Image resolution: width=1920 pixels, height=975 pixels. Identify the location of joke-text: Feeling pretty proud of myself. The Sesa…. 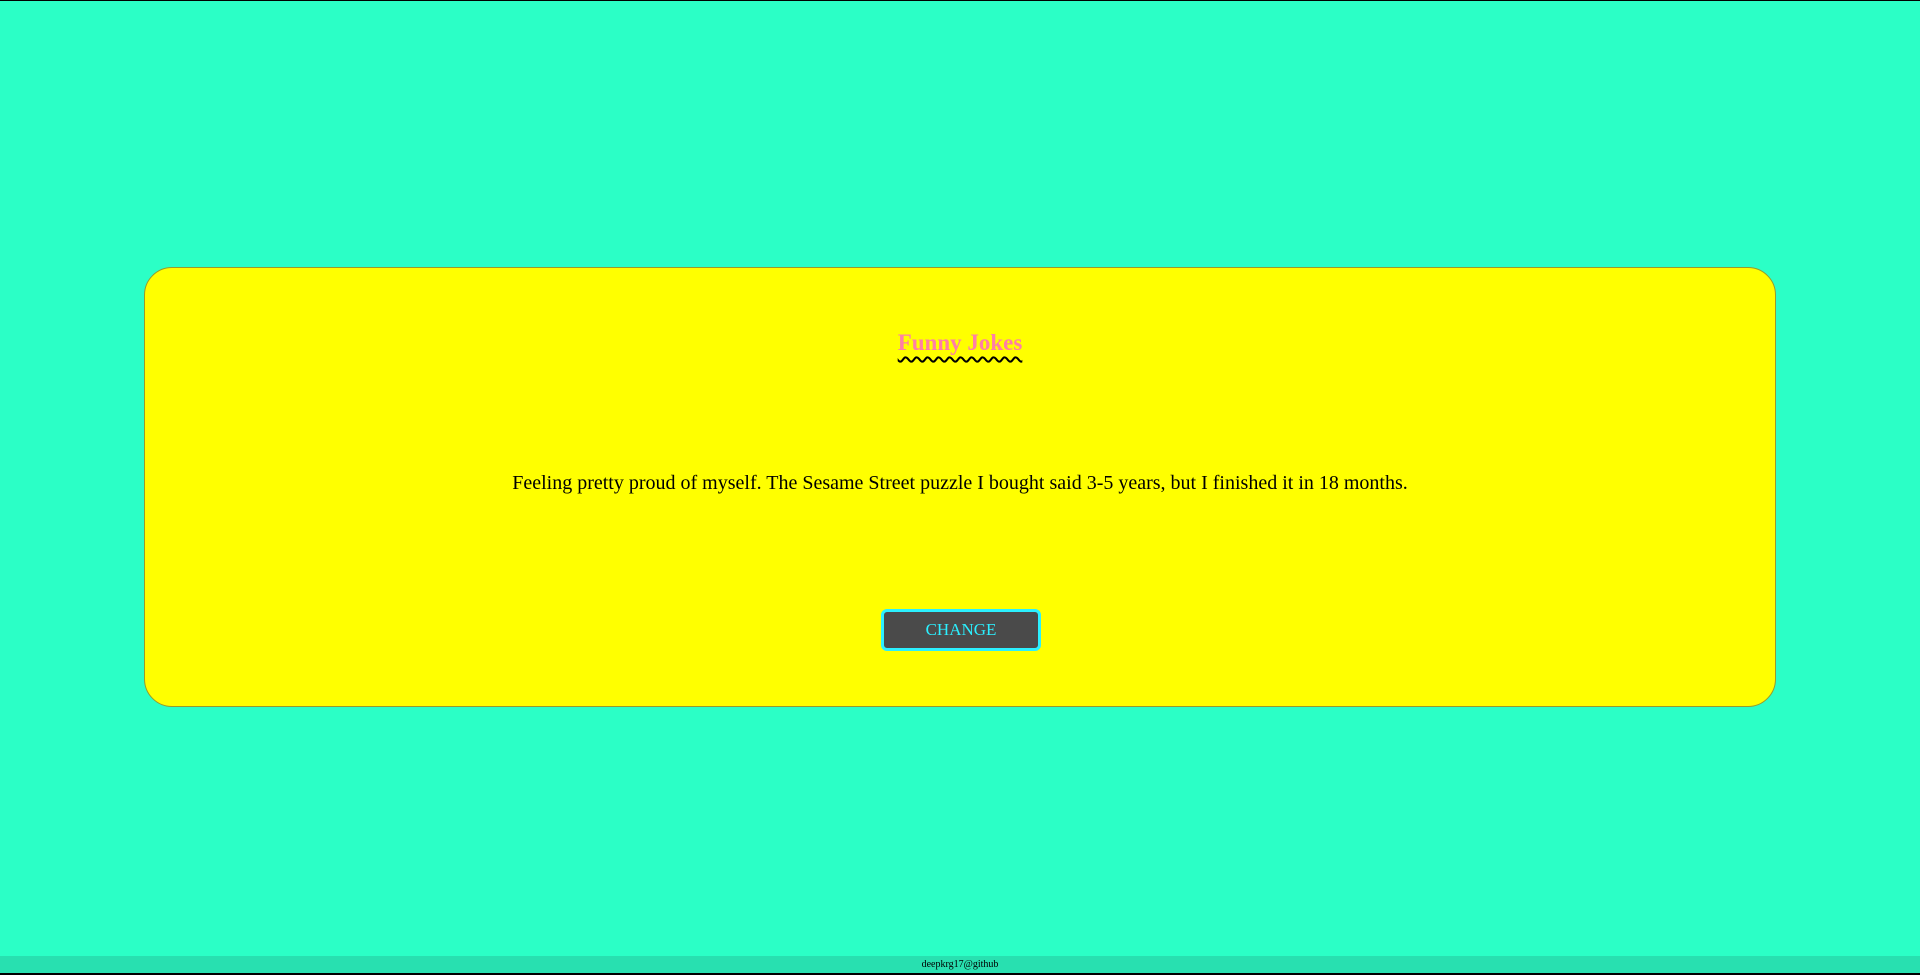
(960, 483).